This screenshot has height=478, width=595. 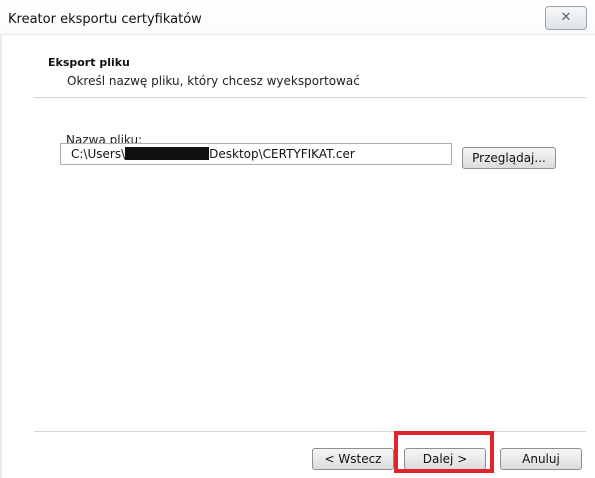 I want to click on title-bar: Kreator eksportu certyfikatów ✕, so click(x=297, y=17).